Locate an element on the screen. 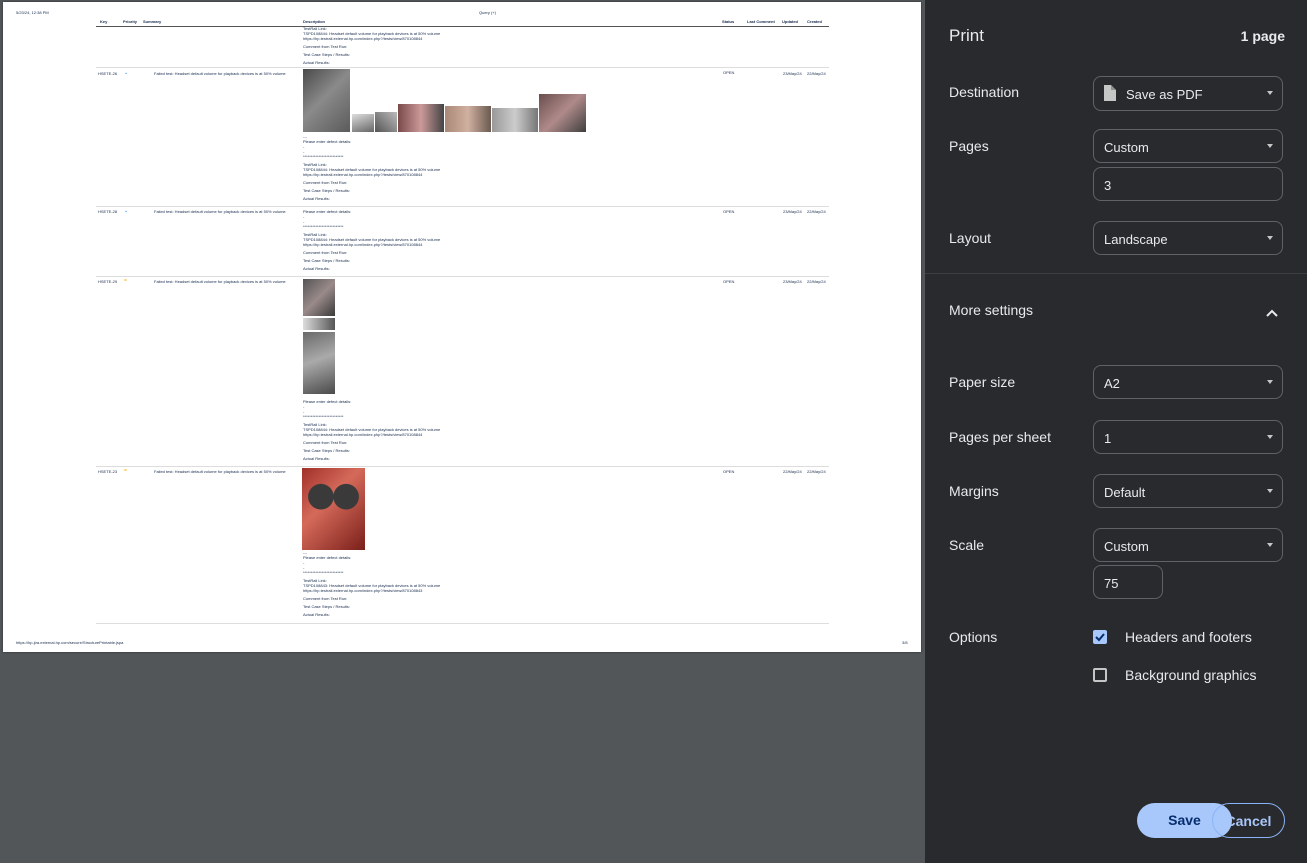 The width and height of the screenshot is (1307, 863). col-priority: Priority is located at coordinates (130, 21).